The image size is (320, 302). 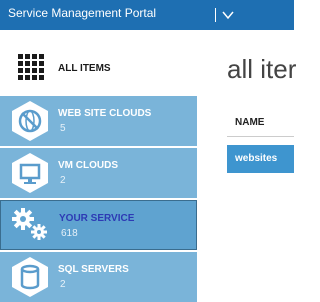 What do you see at coordinates (30, 173) in the screenshot?
I see `monitor-icon` at bounding box center [30, 173].